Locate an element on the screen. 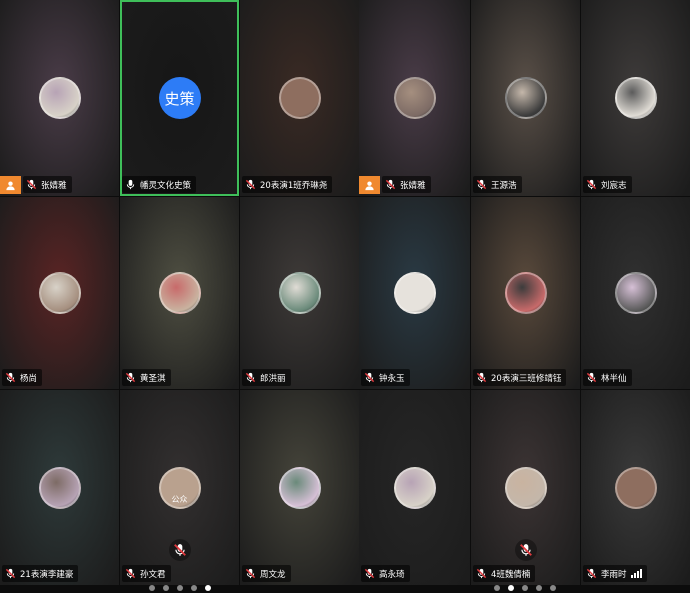 The image size is (690, 593). participant-nametag: 刘宸志 is located at coordinates (607, 184).